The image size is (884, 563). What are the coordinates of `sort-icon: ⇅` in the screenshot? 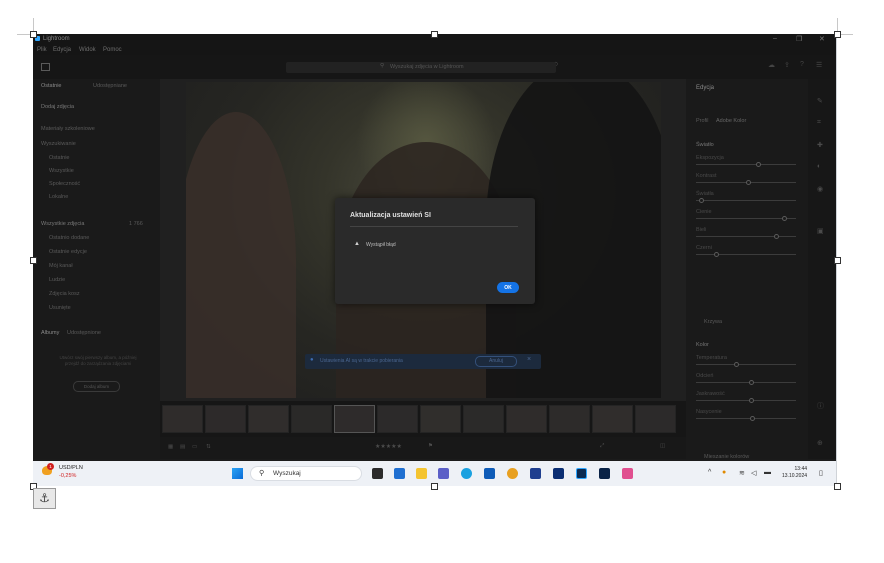 It's located at (208, 447).